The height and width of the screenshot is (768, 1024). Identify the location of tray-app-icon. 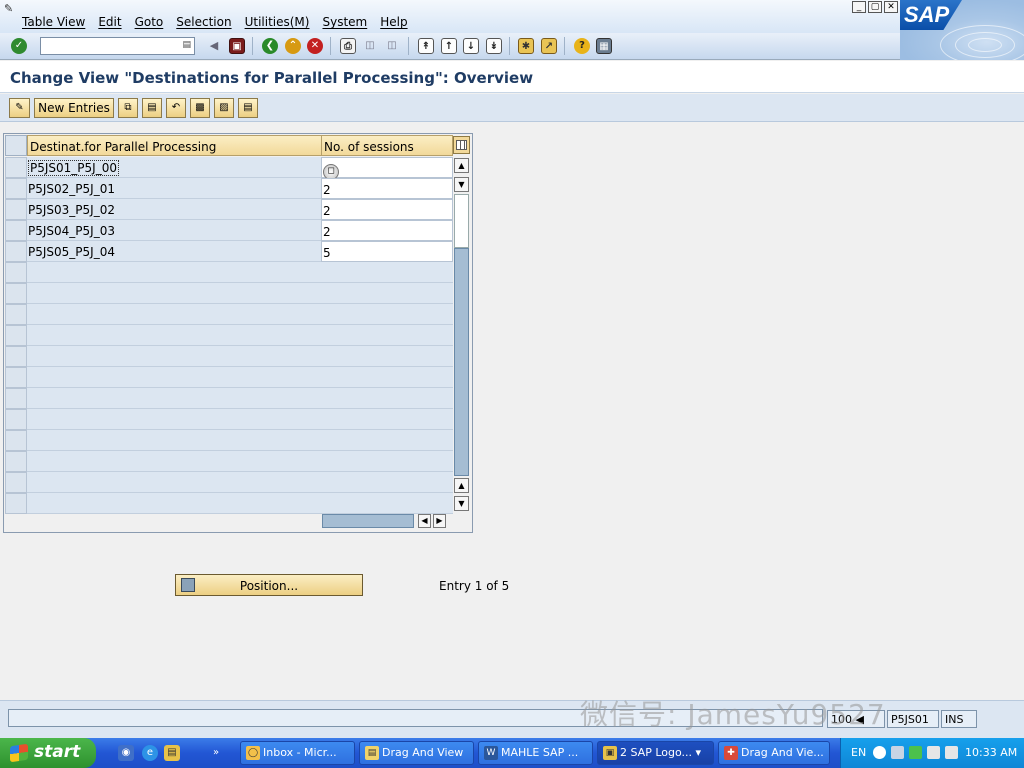
(897, 752).